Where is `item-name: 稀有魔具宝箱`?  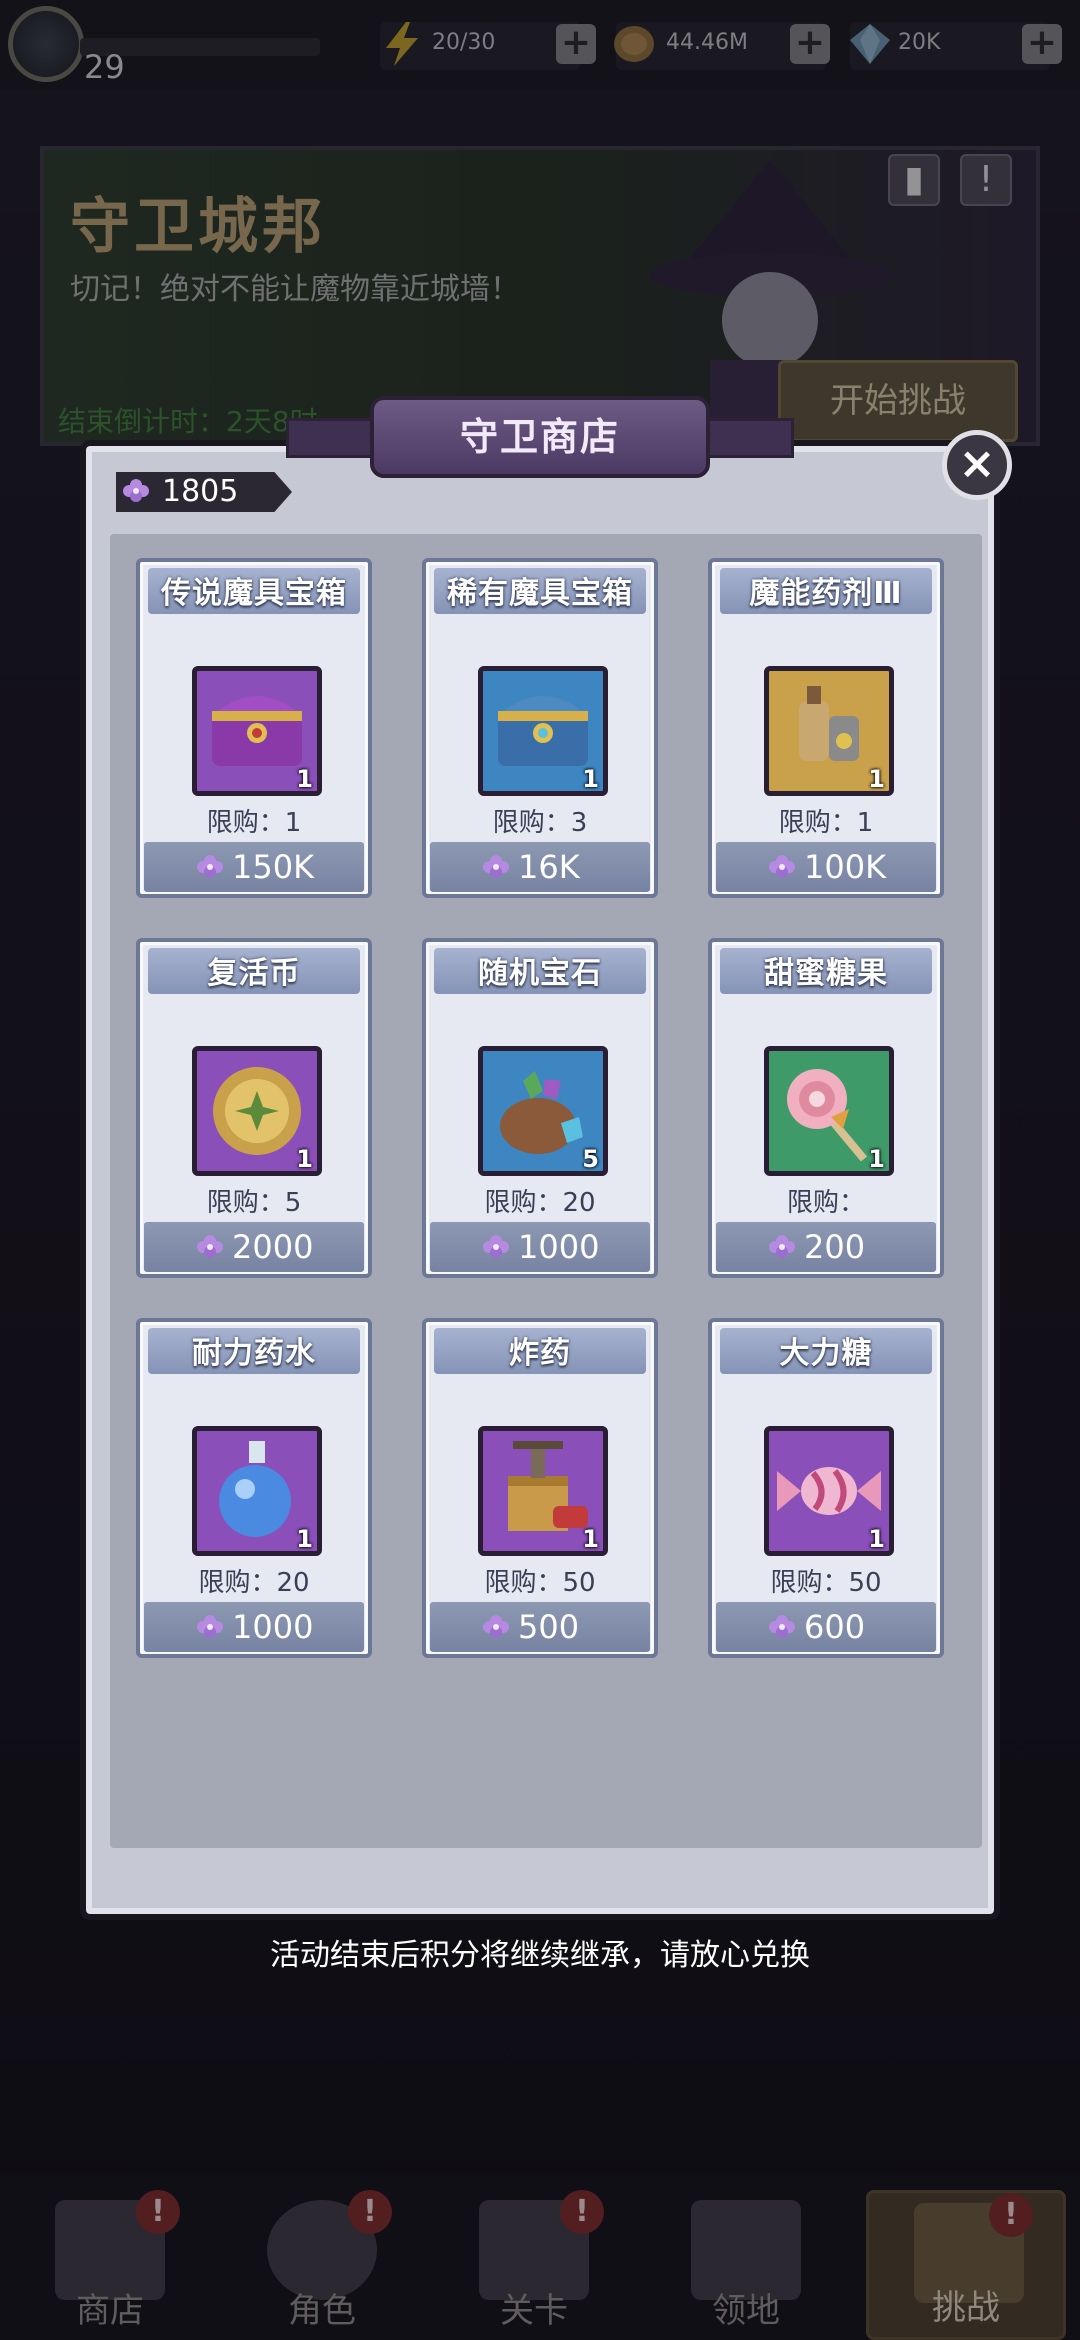
item-name: 稀有魔具宝箱 is located at coordinates (540, 593).